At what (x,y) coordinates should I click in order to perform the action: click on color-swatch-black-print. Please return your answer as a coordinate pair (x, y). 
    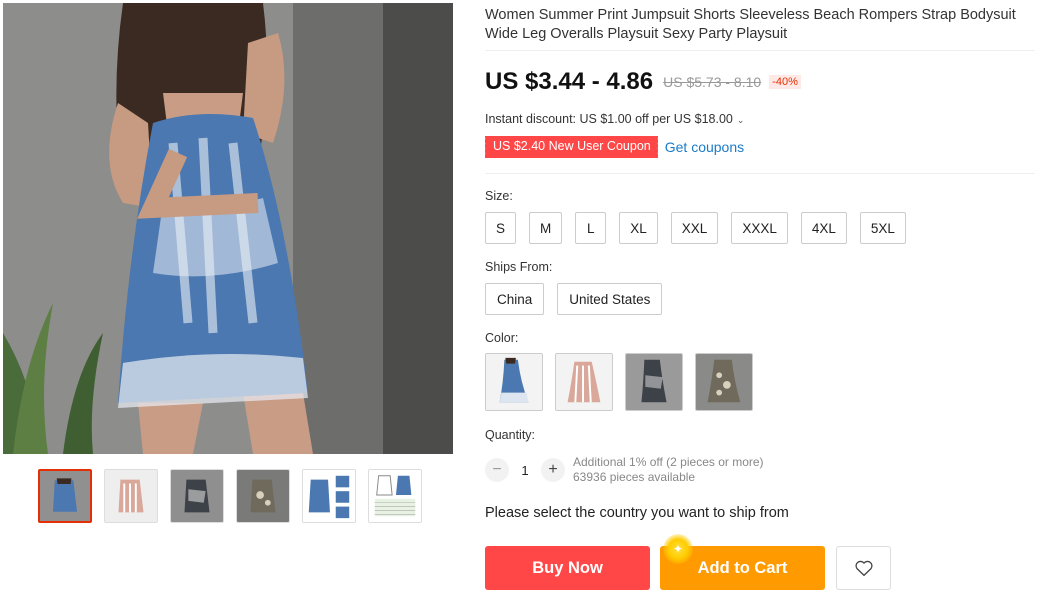
    Looking at the image, I should click on (654, 382).